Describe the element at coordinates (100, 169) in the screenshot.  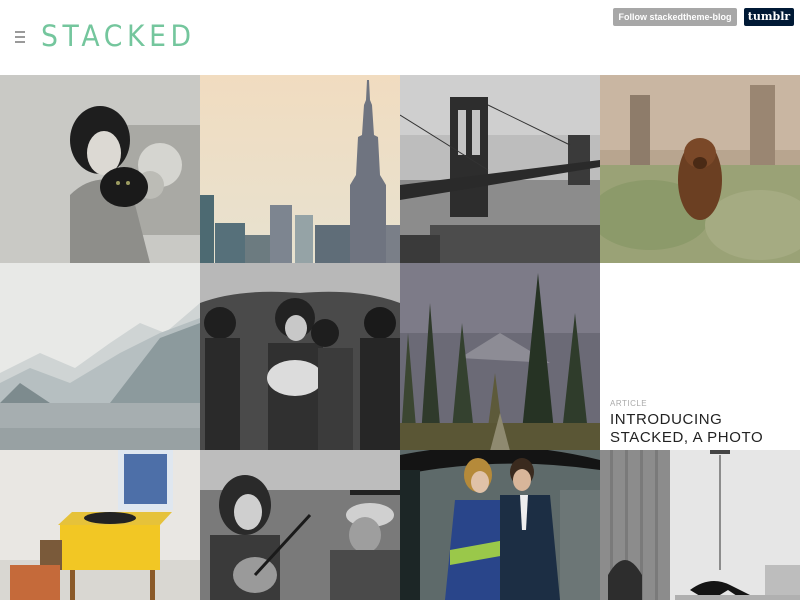
I see `photo-woman-with-cat` at that location.